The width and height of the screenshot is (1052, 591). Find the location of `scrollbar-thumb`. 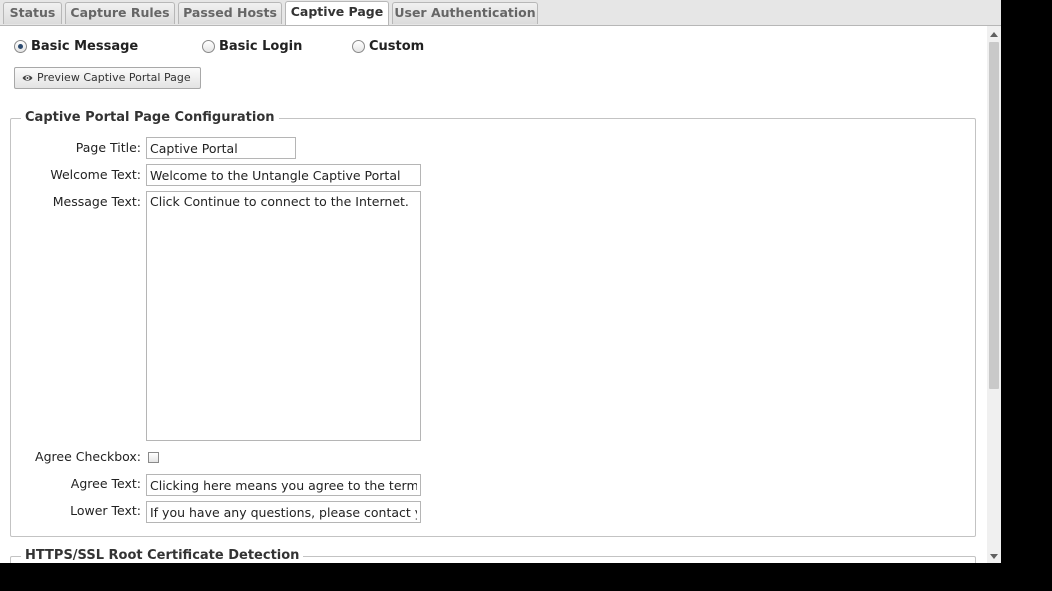

scrollbar-thumb is located at coordinates (994, 215).